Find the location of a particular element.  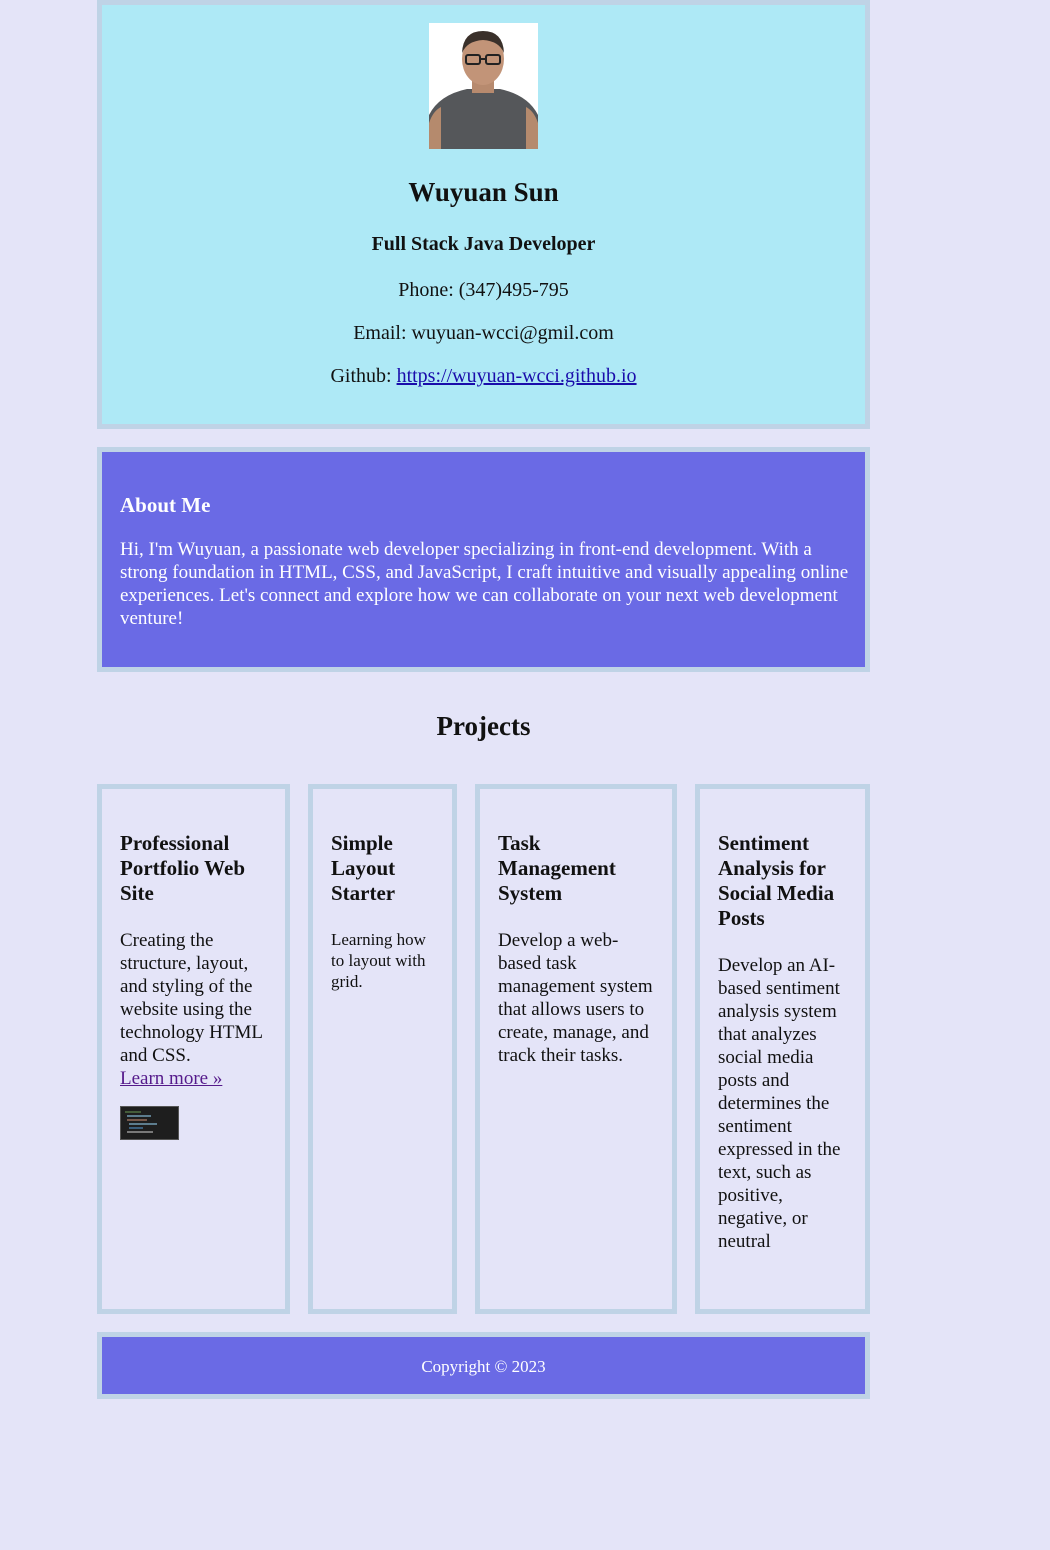

copyright-text: Copyright © 2023 is located at coordinates (483, 1366).